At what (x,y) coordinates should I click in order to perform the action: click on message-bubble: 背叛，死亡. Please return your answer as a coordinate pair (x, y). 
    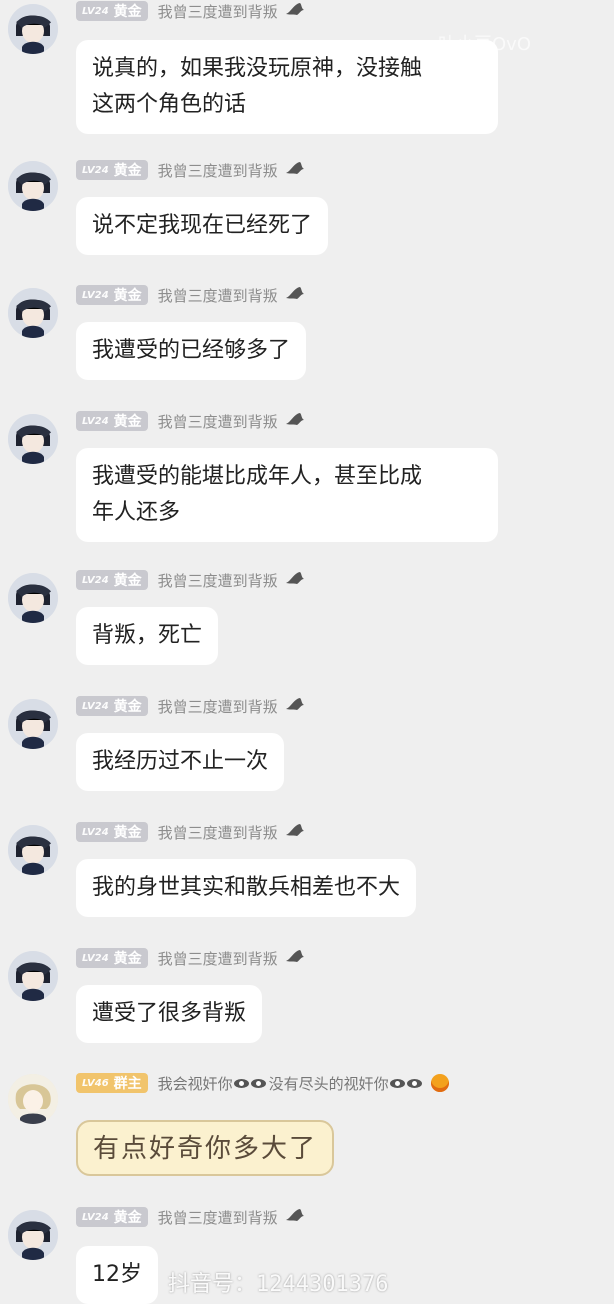
    Looking at the image, I should click on (147, 636).